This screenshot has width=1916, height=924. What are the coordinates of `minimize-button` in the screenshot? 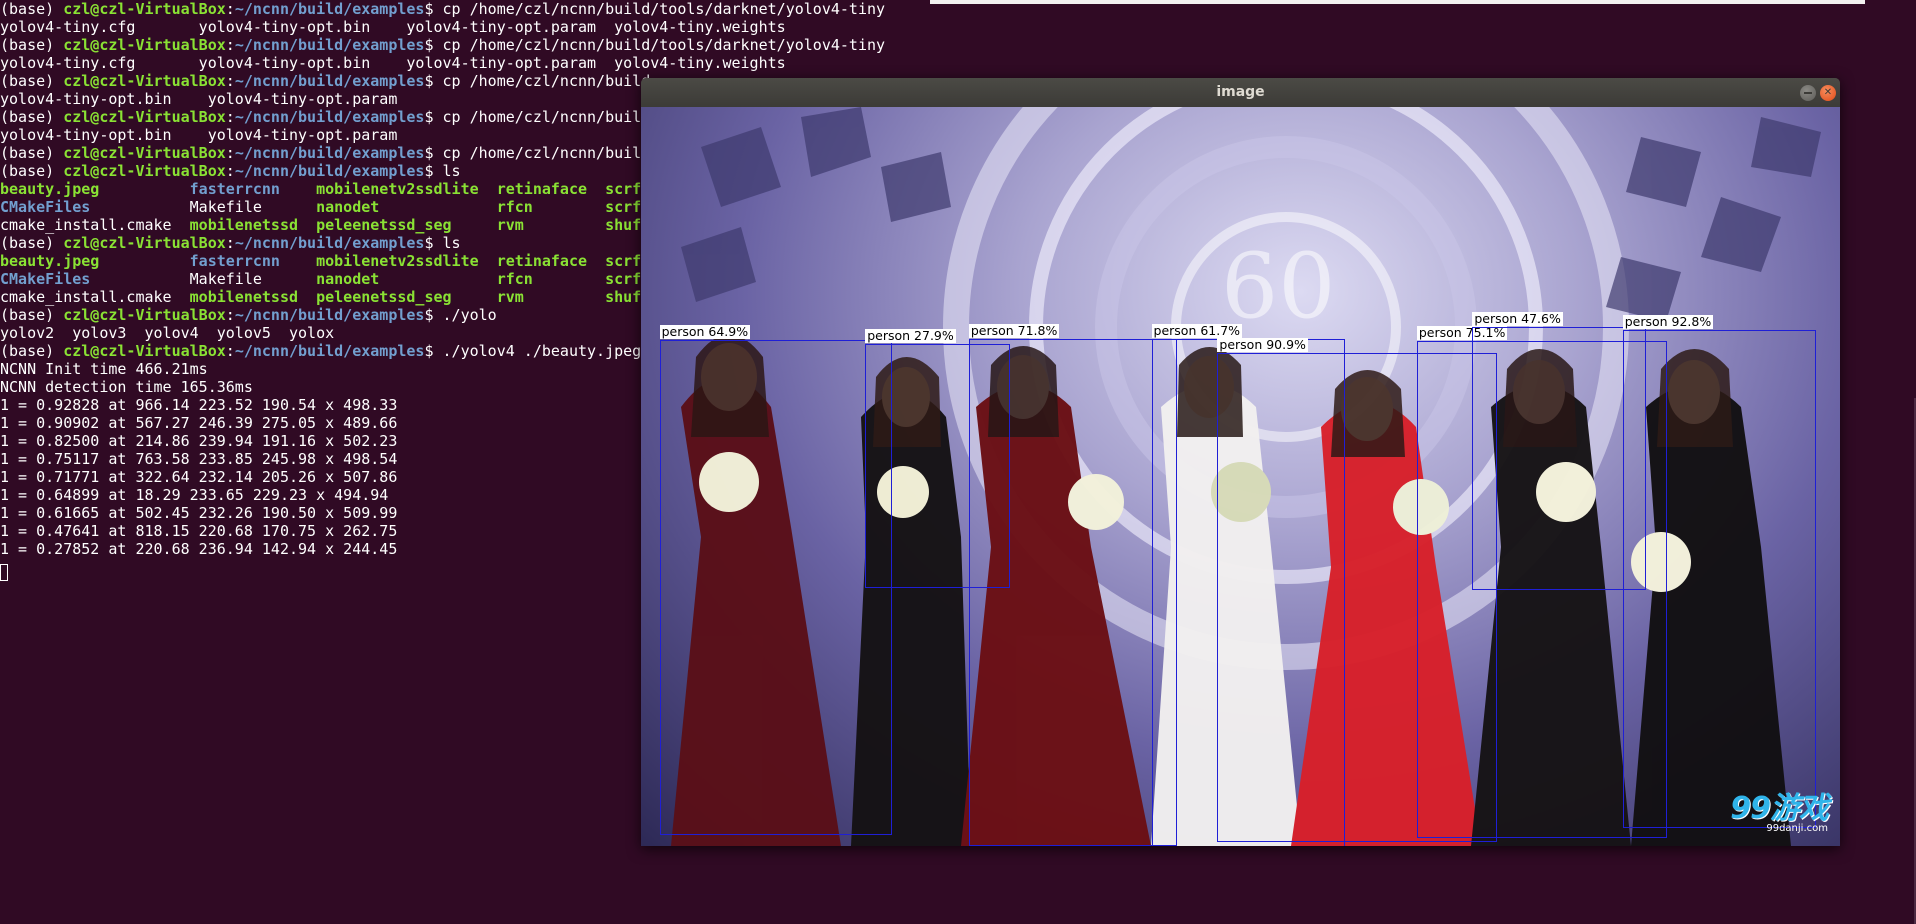 It's located at (1808, 93).